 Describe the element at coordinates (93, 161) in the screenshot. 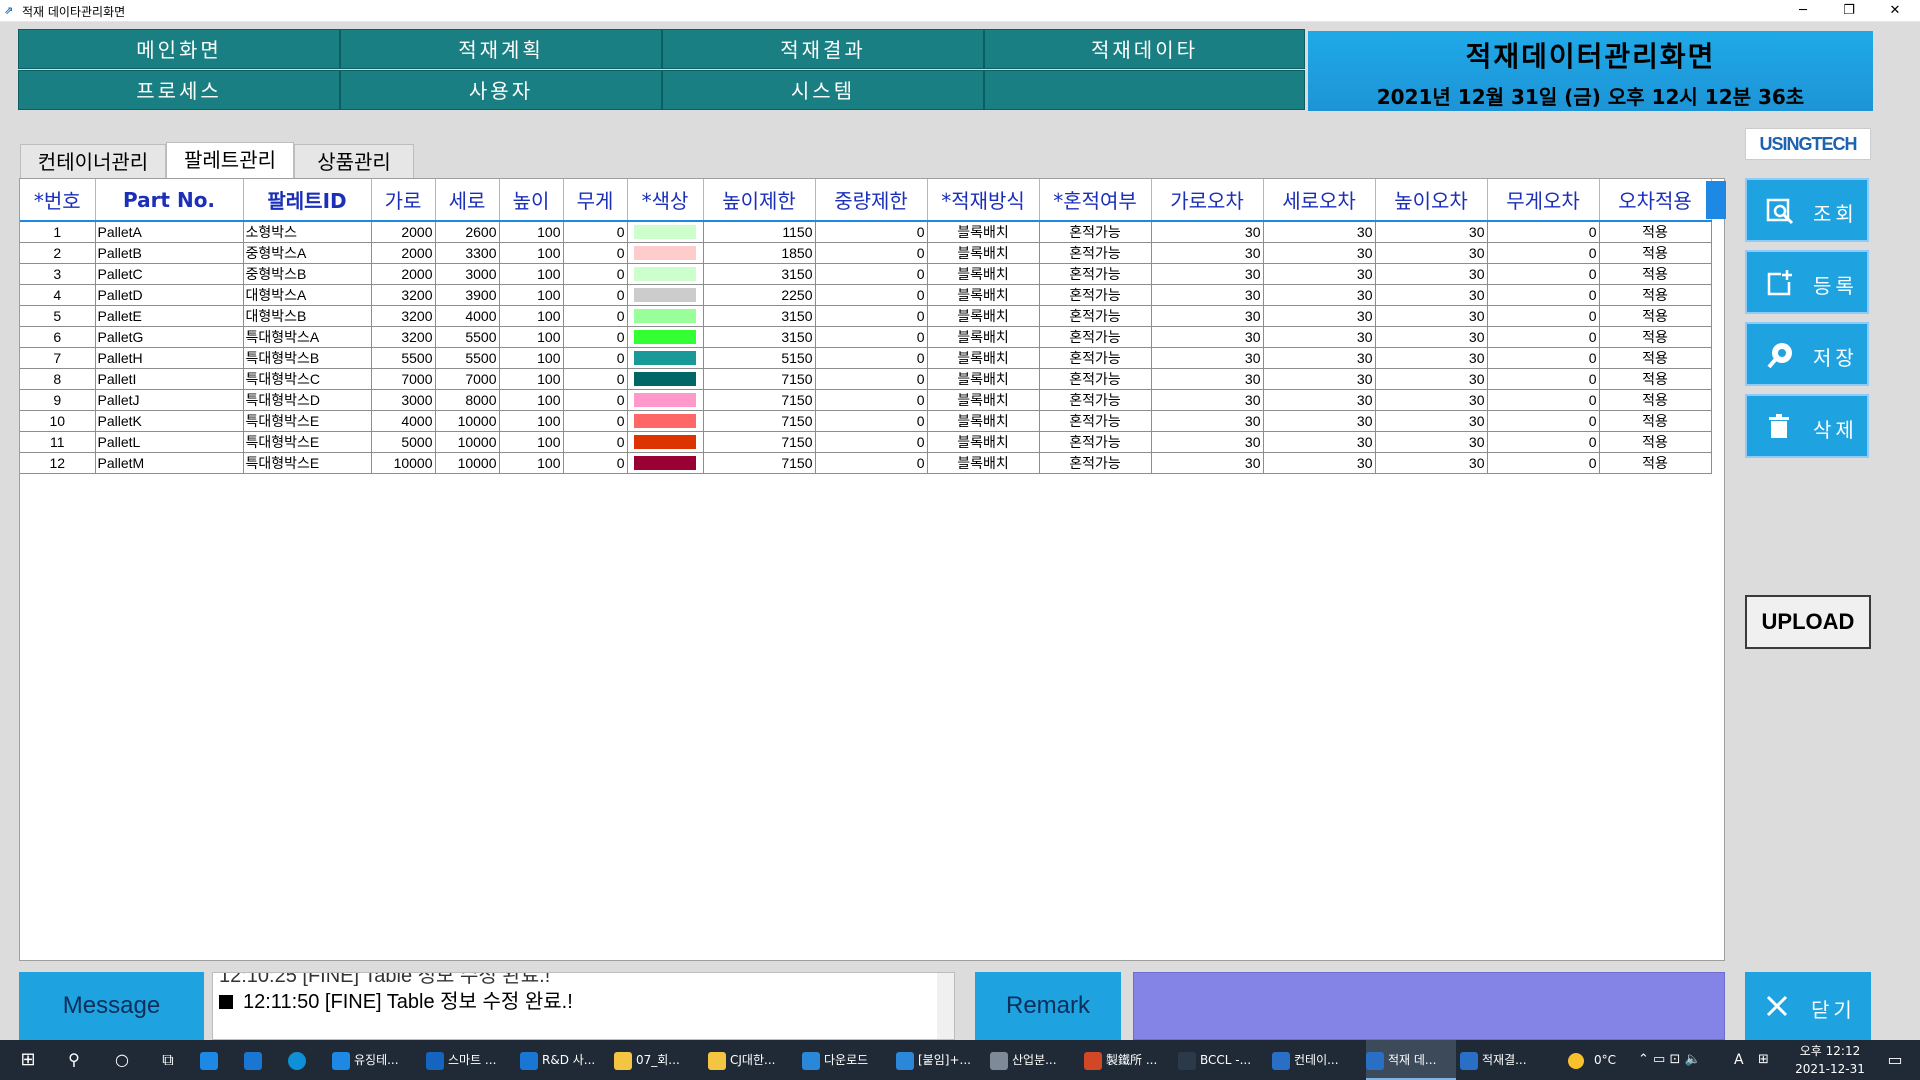

I see `tab-container-management: 컨테이너관리` at that location.